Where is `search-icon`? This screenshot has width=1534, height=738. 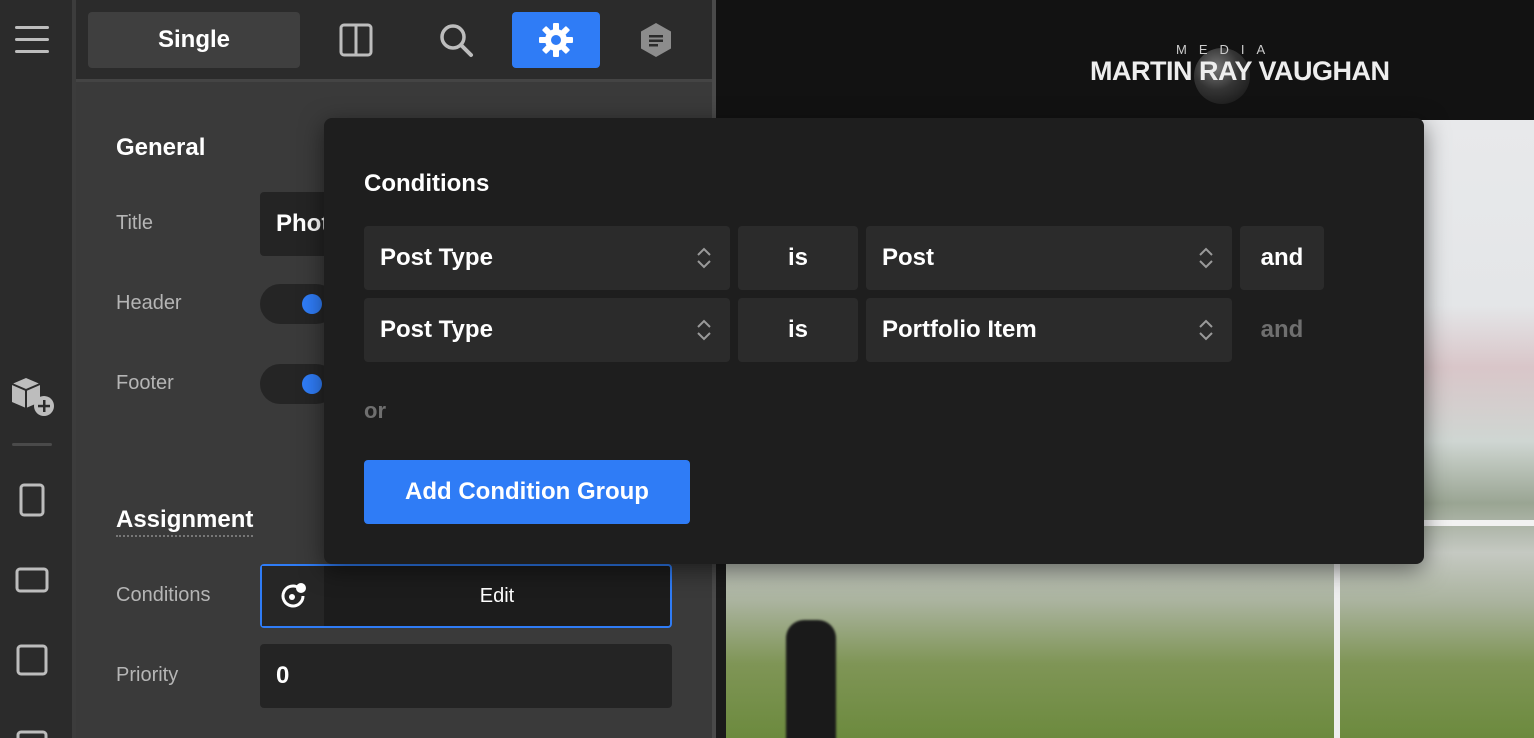
search-icon is located at coordinates (456, 40).